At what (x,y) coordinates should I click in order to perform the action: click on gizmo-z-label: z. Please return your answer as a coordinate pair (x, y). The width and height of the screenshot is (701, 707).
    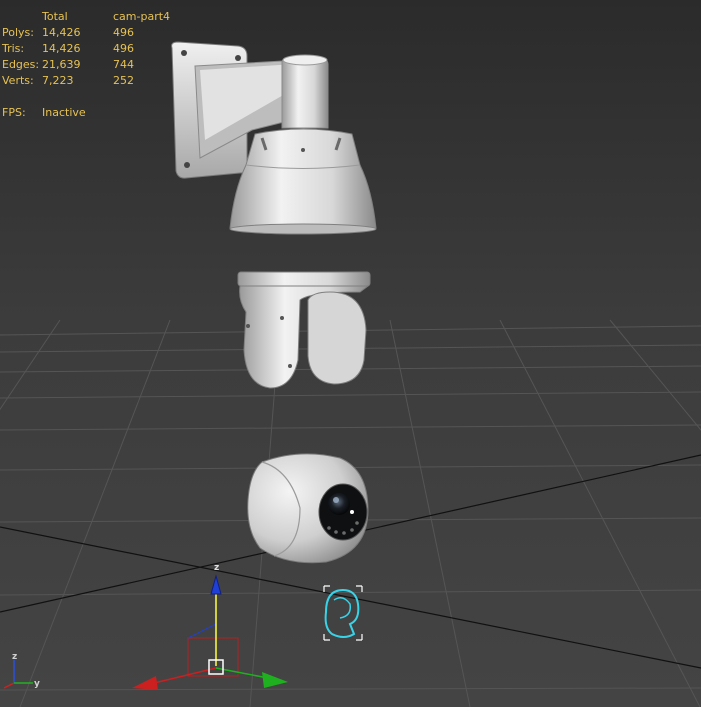
    Looking at the image, I should click on (216, 568).